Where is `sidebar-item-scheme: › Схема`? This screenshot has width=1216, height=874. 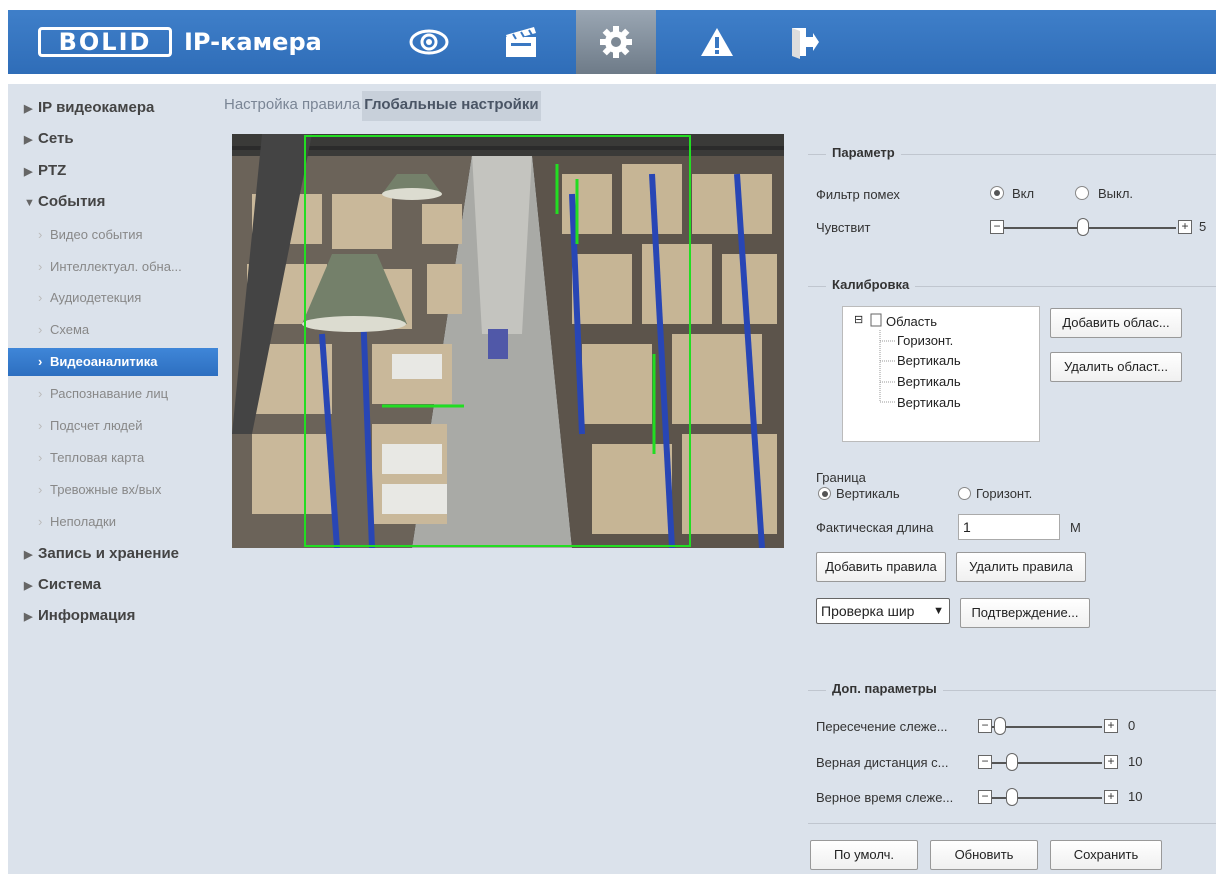
sidebar-item-scheme: › Схема is located at coordinates (113, 330).